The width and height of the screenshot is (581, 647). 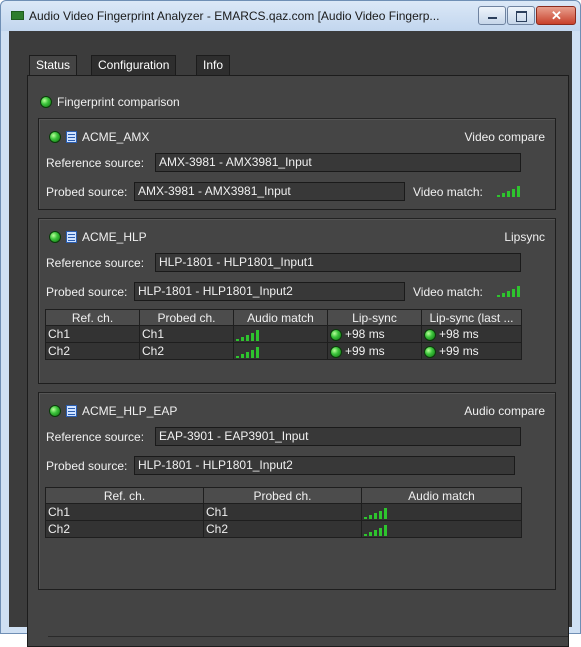 What do you see at coordinates (459, 334) in the screenshot?
I see `lip-sync-last-value: +98 ms` at bounding box center [459, 334].